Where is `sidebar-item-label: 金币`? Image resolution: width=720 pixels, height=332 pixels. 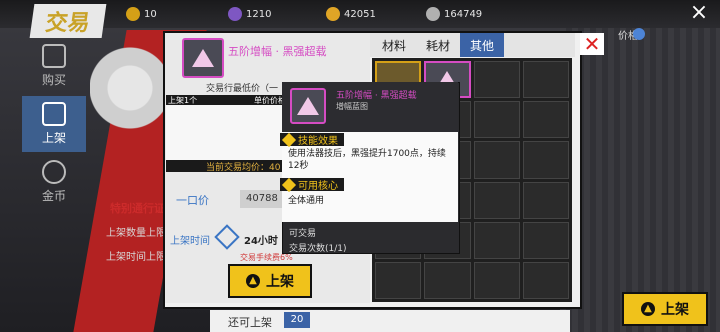
sidebar-item-label: 金币 is located at coordinates (53, 196).